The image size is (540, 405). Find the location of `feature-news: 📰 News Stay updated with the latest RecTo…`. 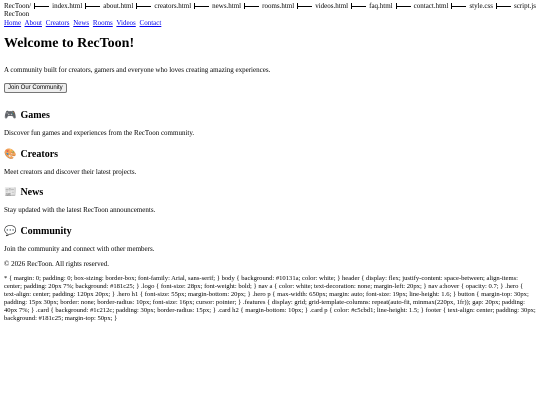

feature-news: 📰 News Stay updated with the latest RecTo… is located at coordinates (270, 200).